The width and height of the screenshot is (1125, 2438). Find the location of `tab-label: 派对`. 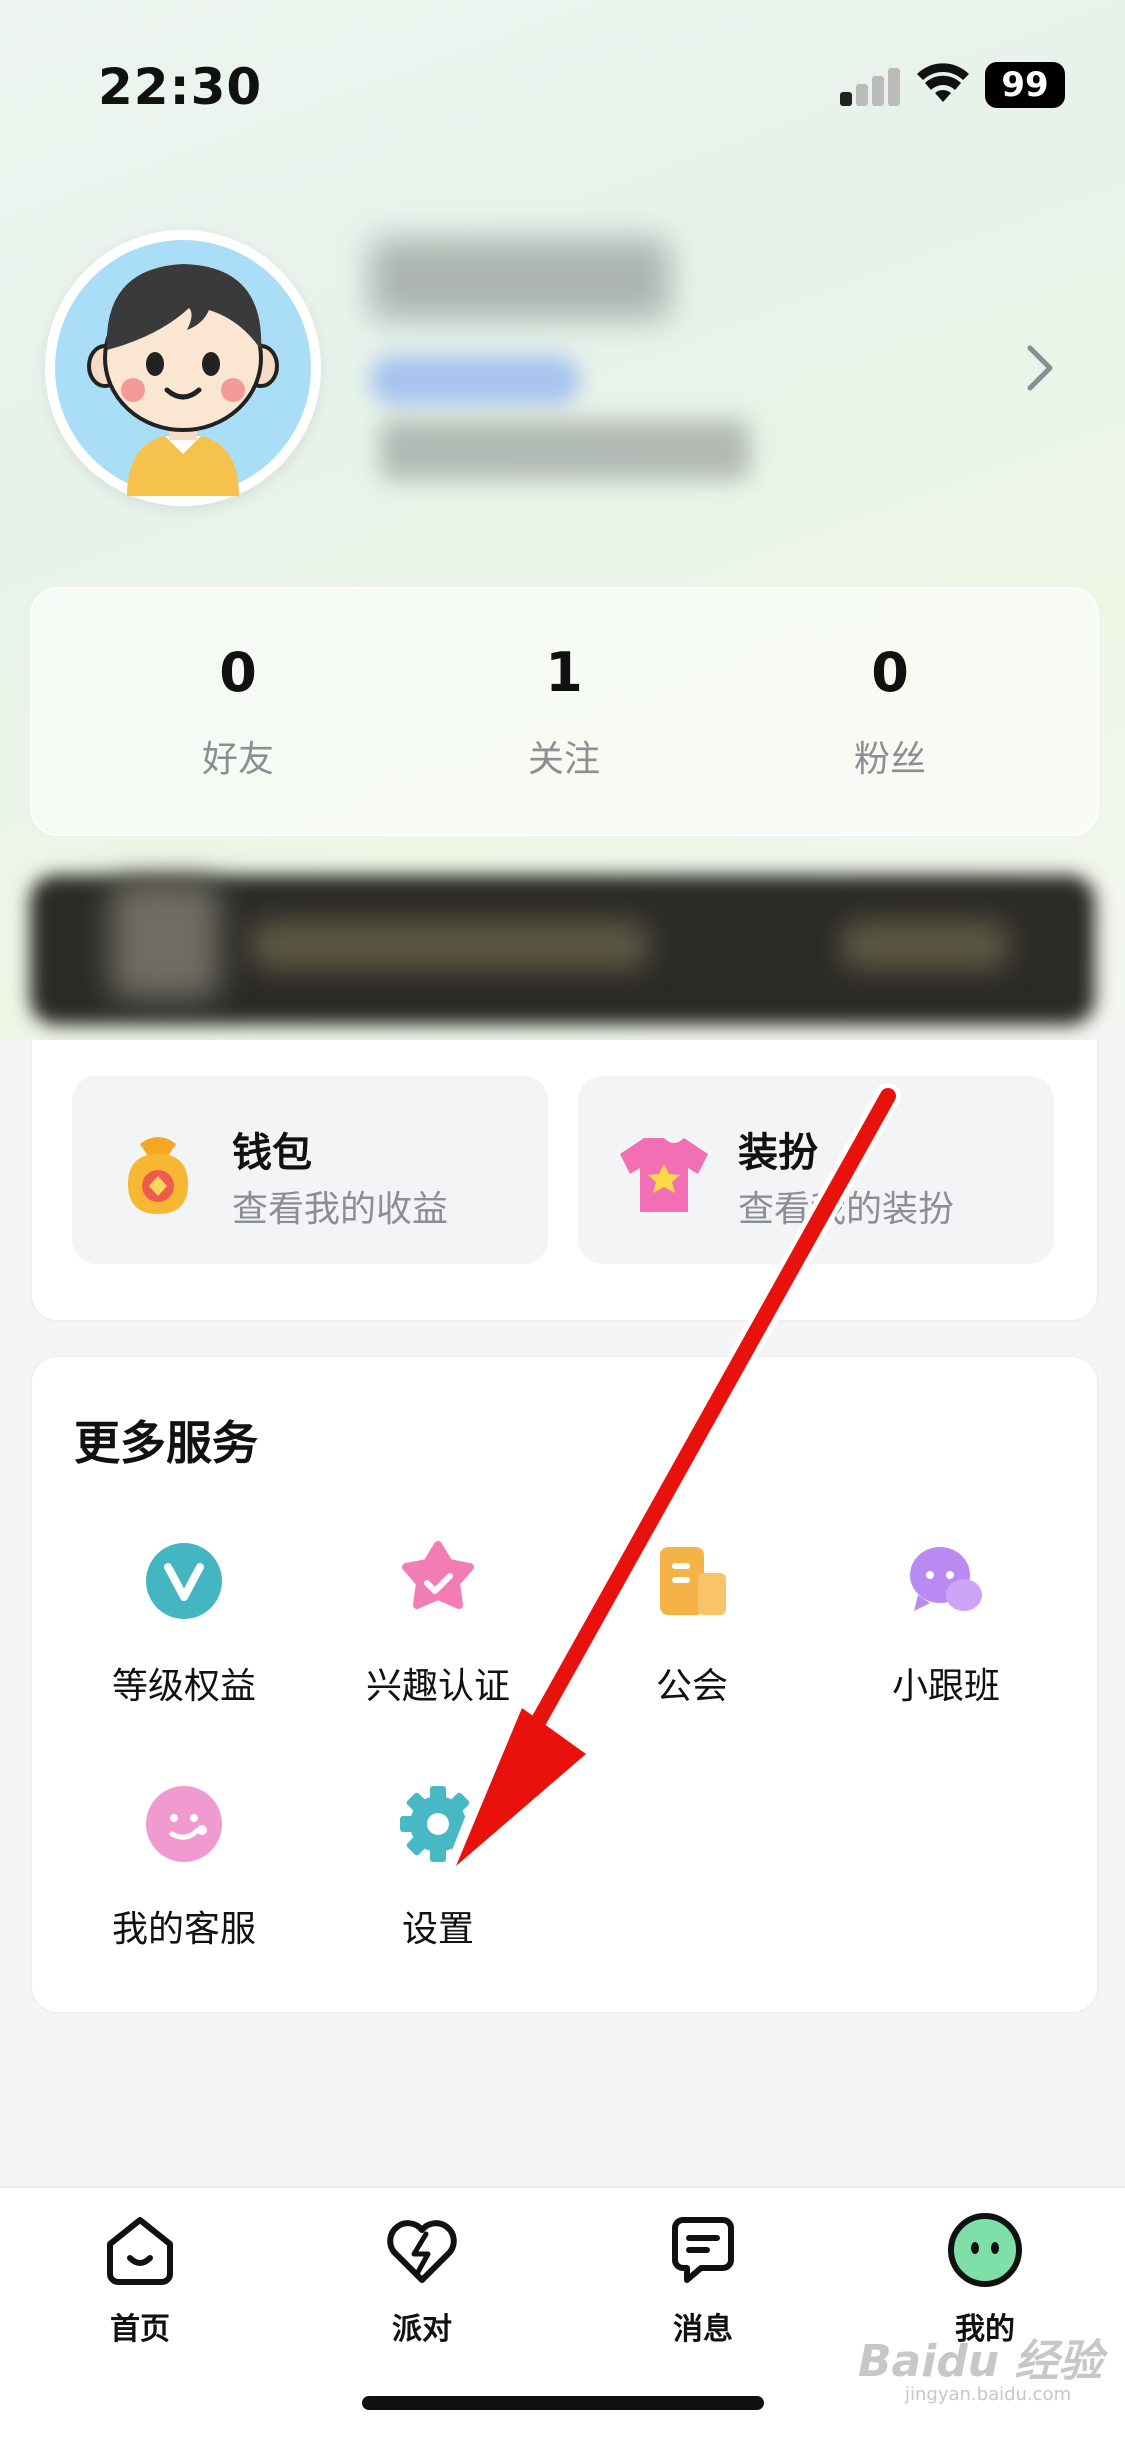

tab-label: 派对 is located at coordinates (422, 2329).